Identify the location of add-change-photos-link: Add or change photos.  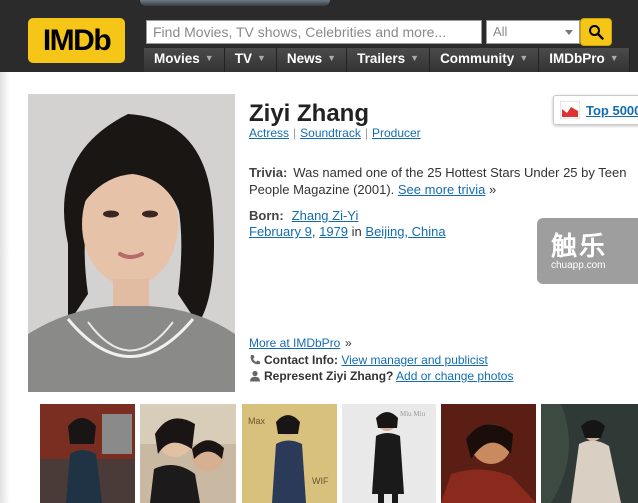
(454, 376).